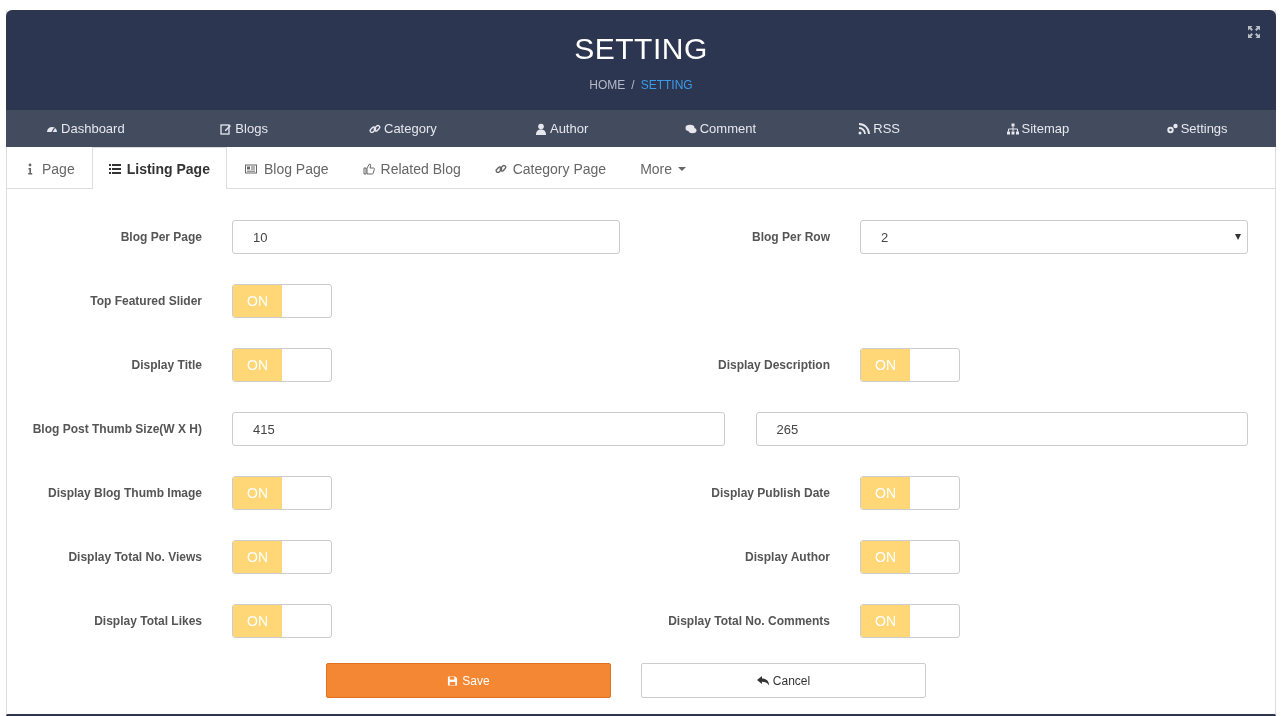 The height and width of the screenshot is (716, 1282). I want to click on cancel-button: Cancel, so click(783, 680).